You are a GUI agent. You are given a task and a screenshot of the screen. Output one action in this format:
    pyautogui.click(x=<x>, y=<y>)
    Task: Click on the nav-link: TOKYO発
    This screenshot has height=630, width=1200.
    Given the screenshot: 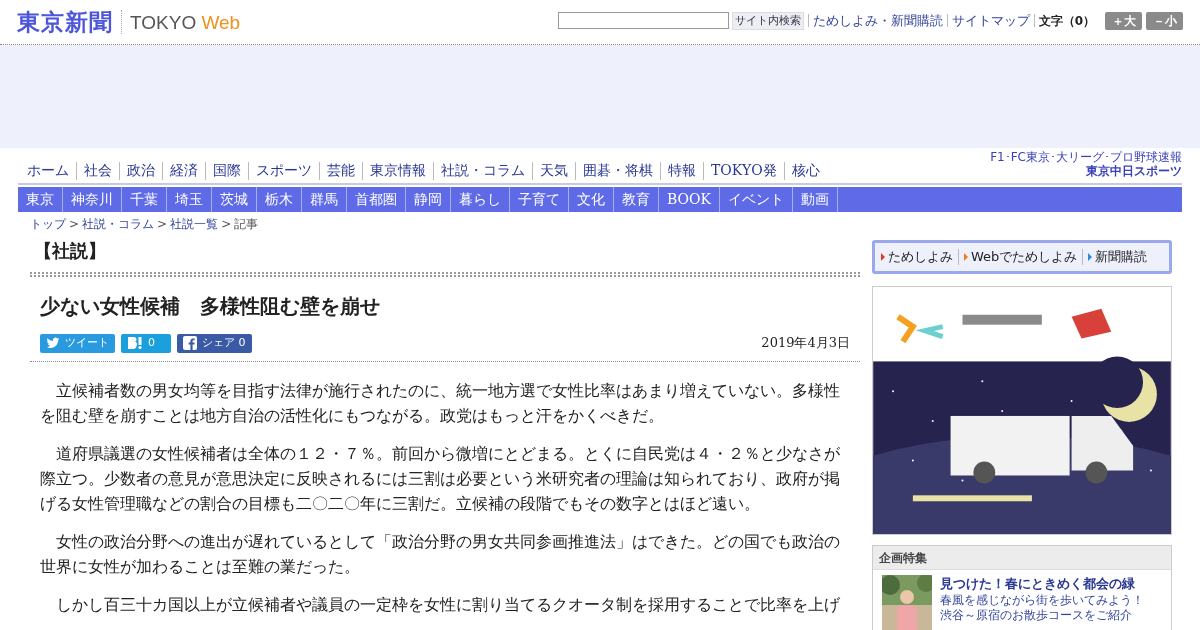 What is the action you would take?
    pyautogui.click(x=744, y=170)
    